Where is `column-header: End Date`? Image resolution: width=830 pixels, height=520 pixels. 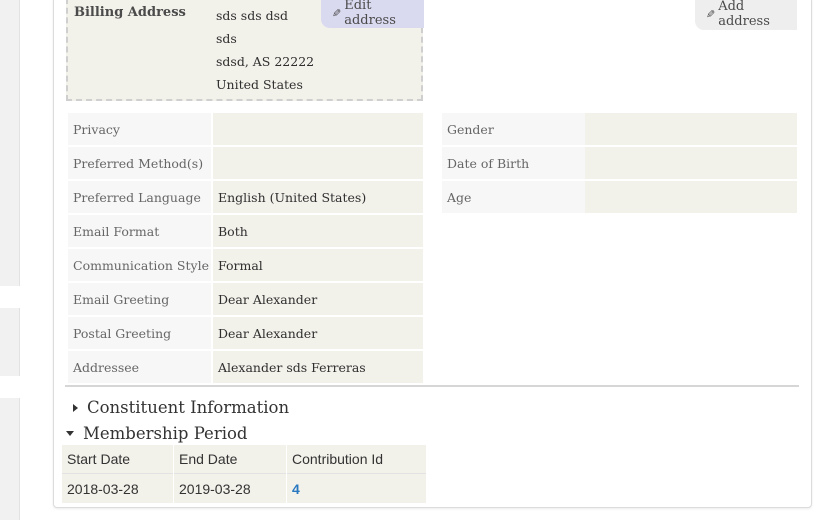 column-header: End Date is located at coordinates (230, 459).